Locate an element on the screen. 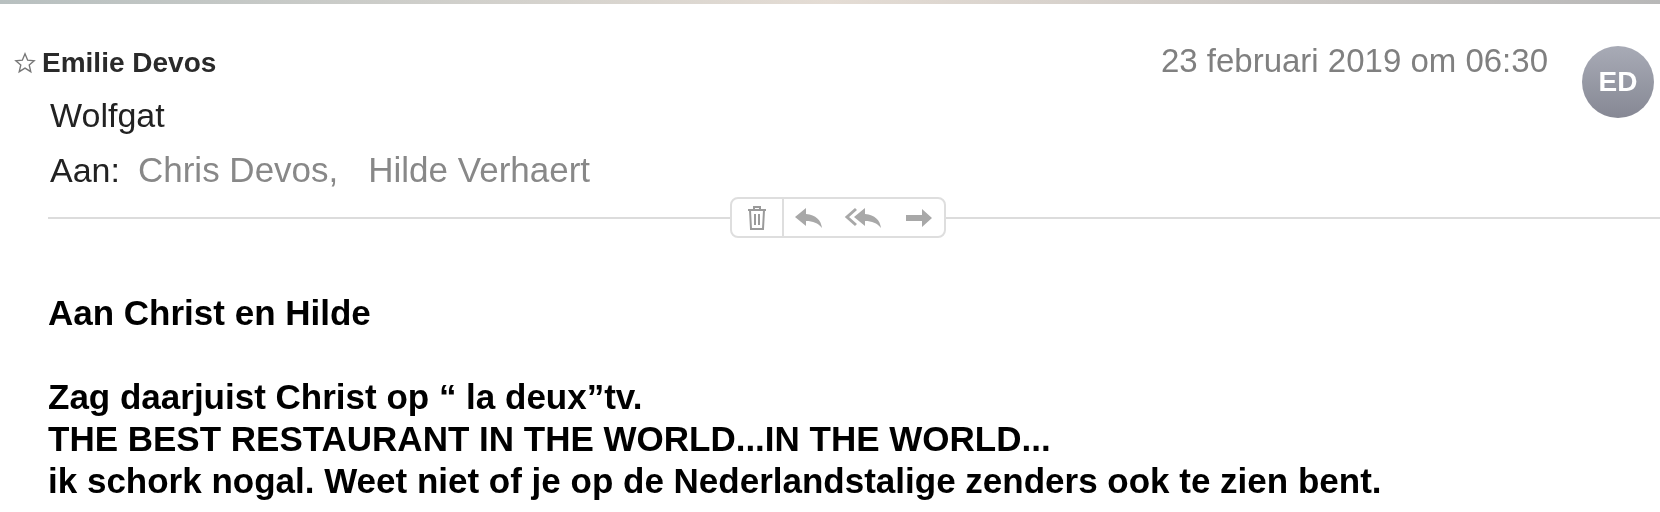 This screenshot has width=1660, height=512. star-icon is located at coordinates (25, 63).